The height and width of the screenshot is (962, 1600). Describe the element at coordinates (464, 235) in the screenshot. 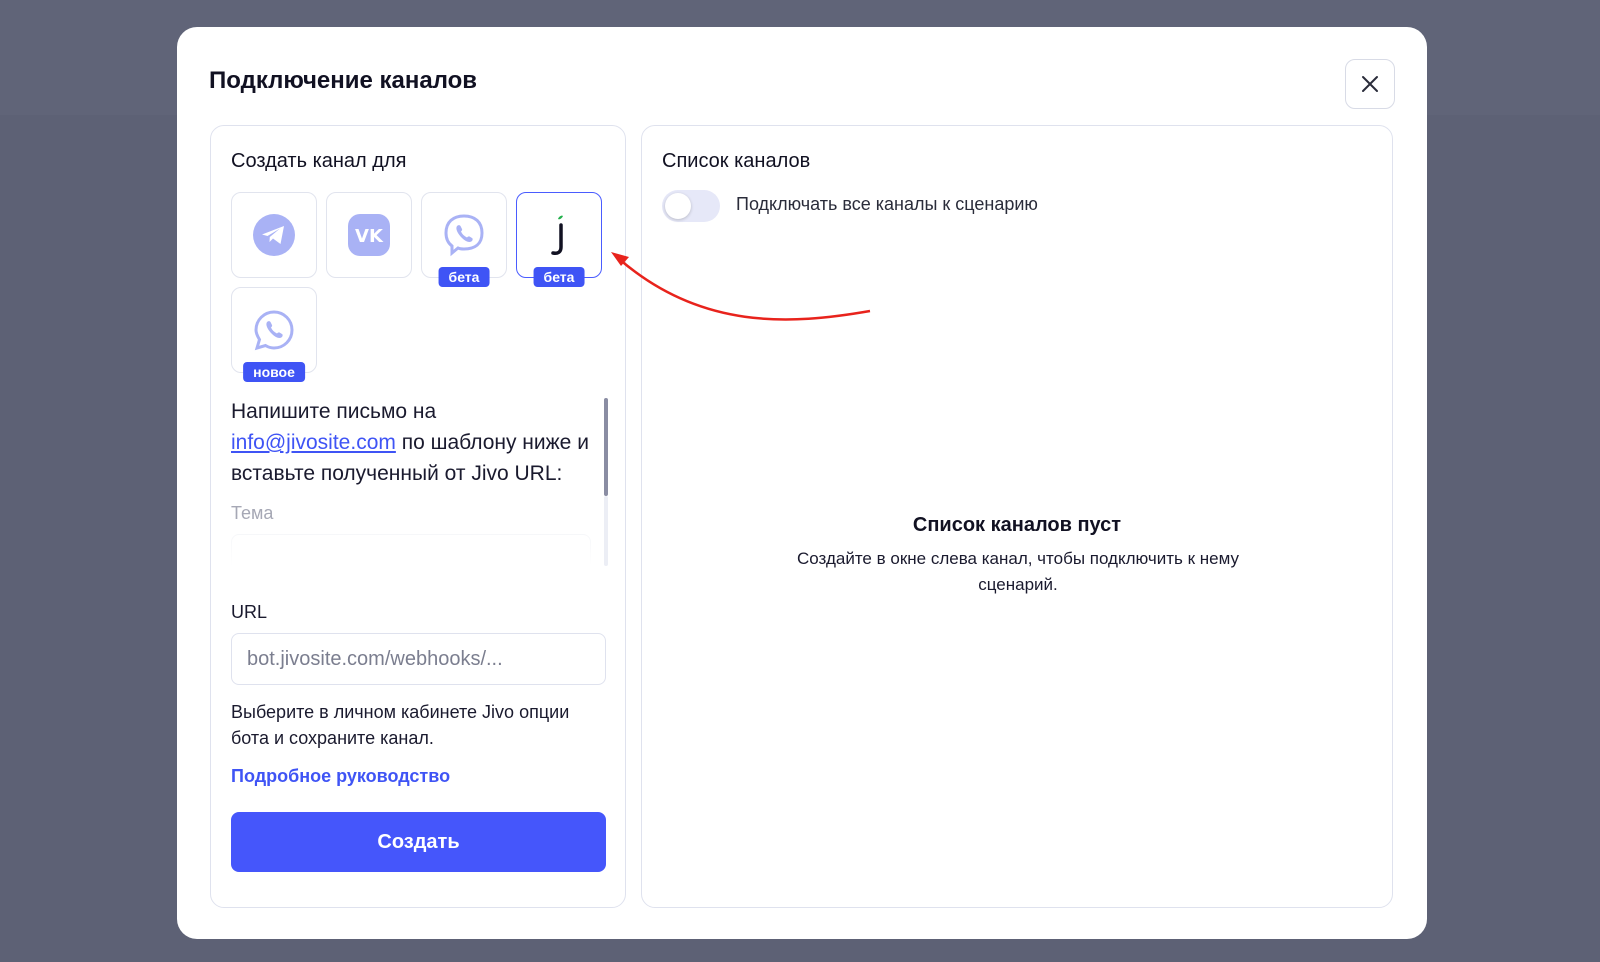

I see `viber-icon` at that location.